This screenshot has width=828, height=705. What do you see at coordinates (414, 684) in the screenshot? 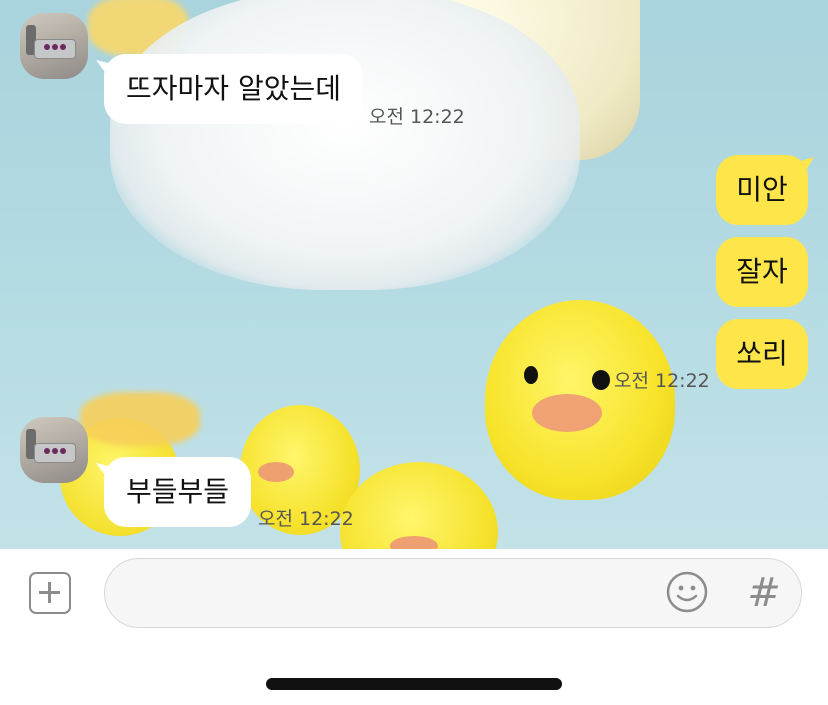
I see `home-indicator` at bounding box center [414, 684].